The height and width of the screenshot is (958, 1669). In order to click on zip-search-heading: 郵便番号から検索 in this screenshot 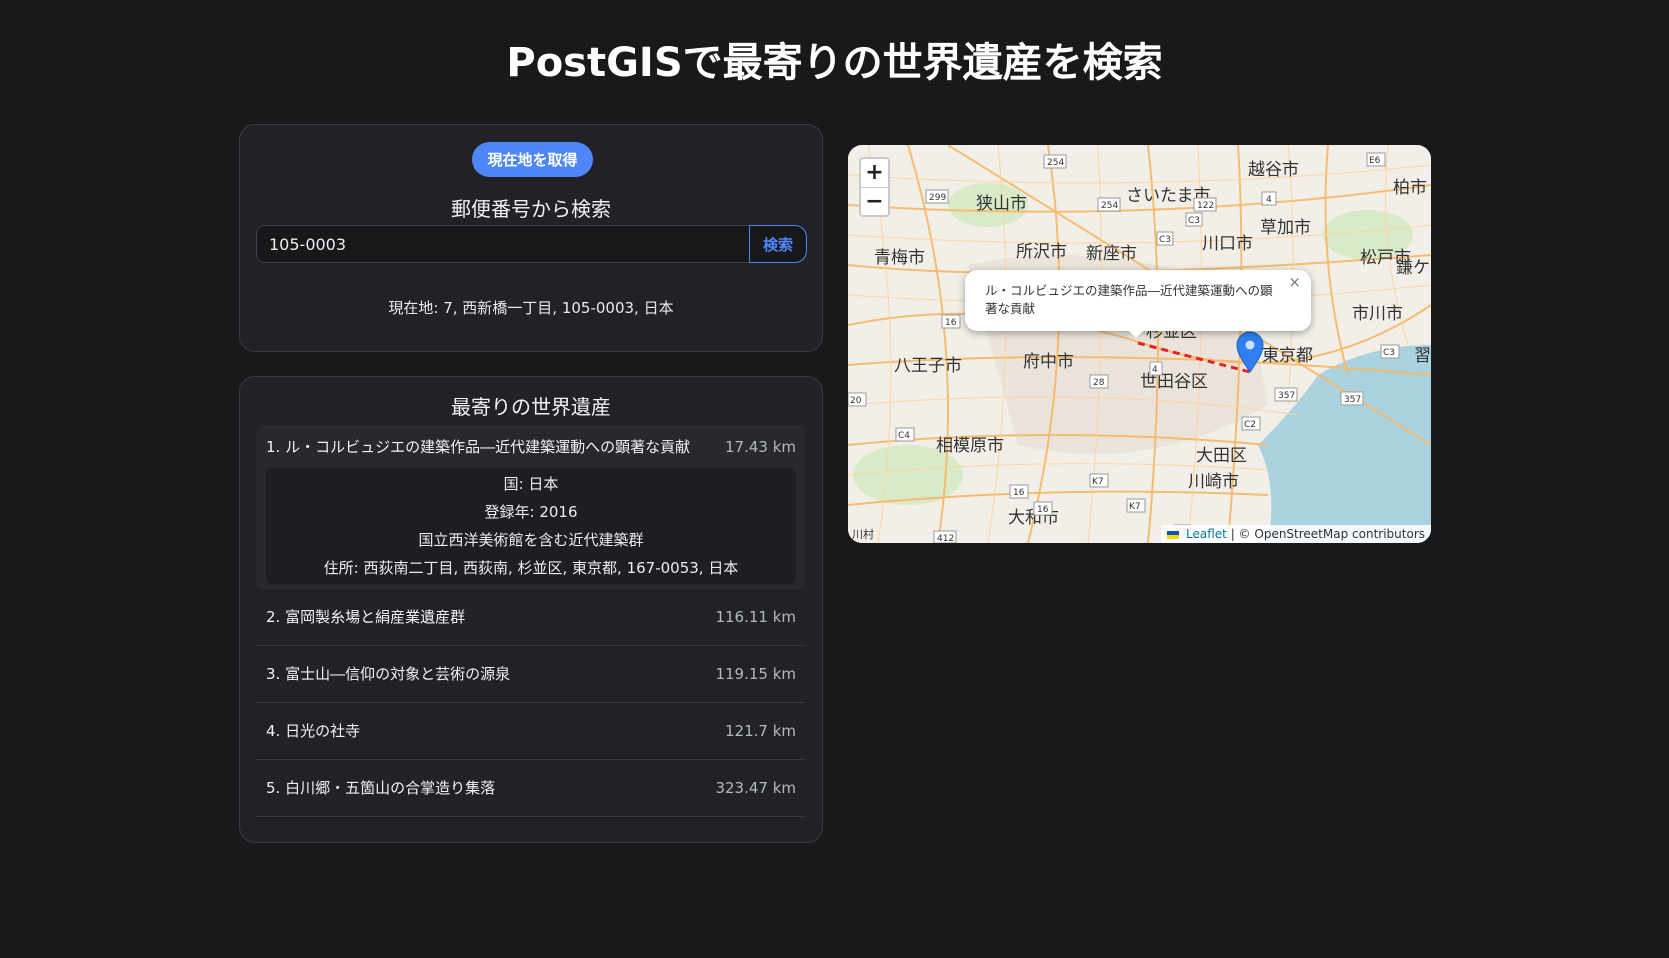, I will do `click(531, 209)`.